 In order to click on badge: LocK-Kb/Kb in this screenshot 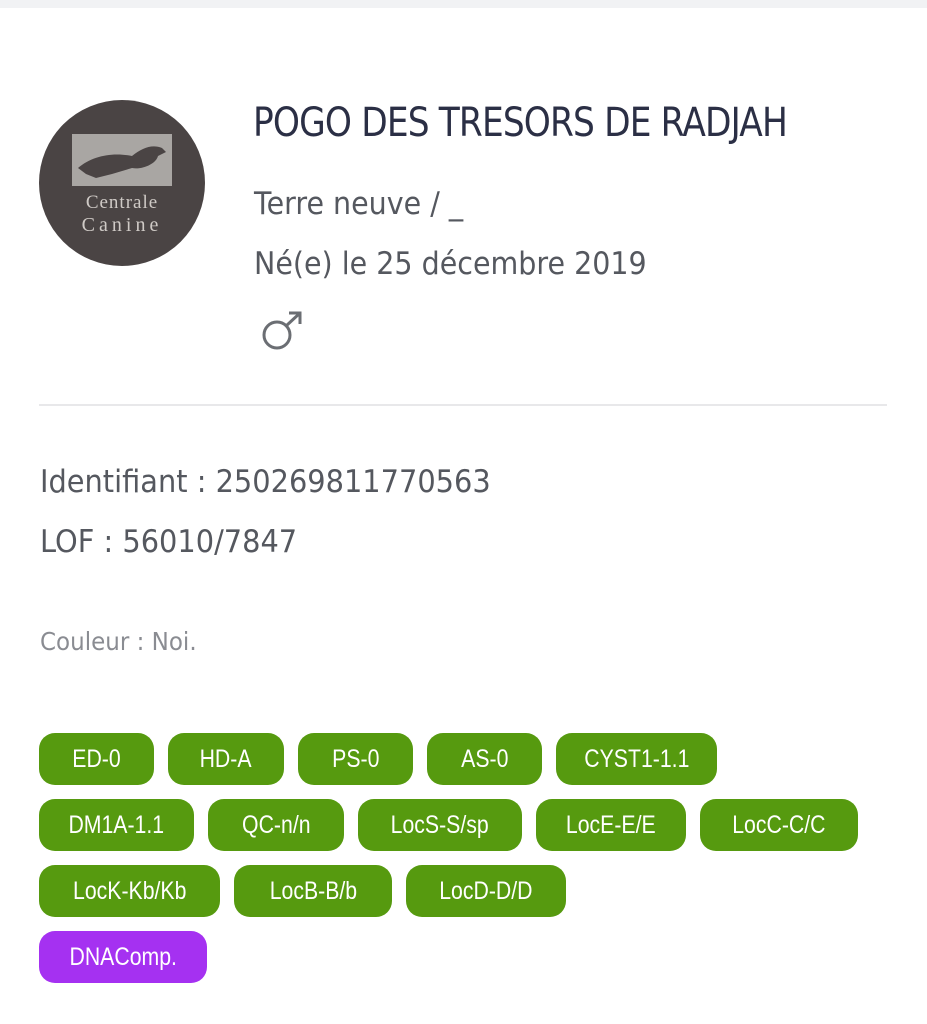, I will do `click(129, 891)`.